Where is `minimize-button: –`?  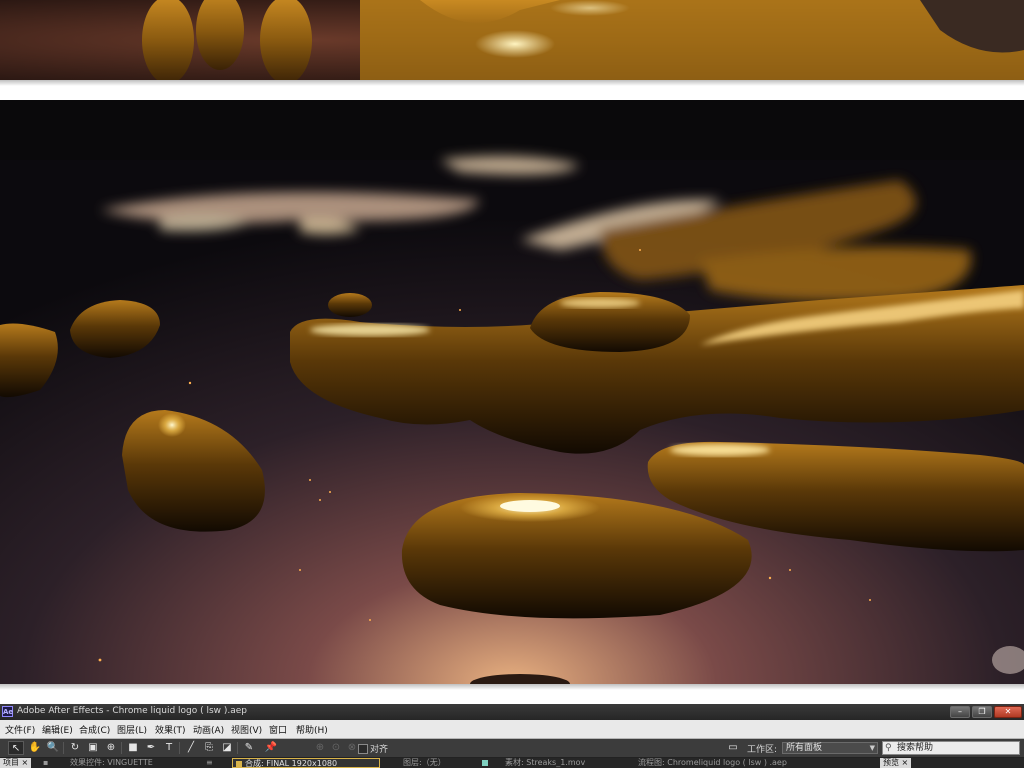
minimize-button: – is located at coordinates (960, 712).